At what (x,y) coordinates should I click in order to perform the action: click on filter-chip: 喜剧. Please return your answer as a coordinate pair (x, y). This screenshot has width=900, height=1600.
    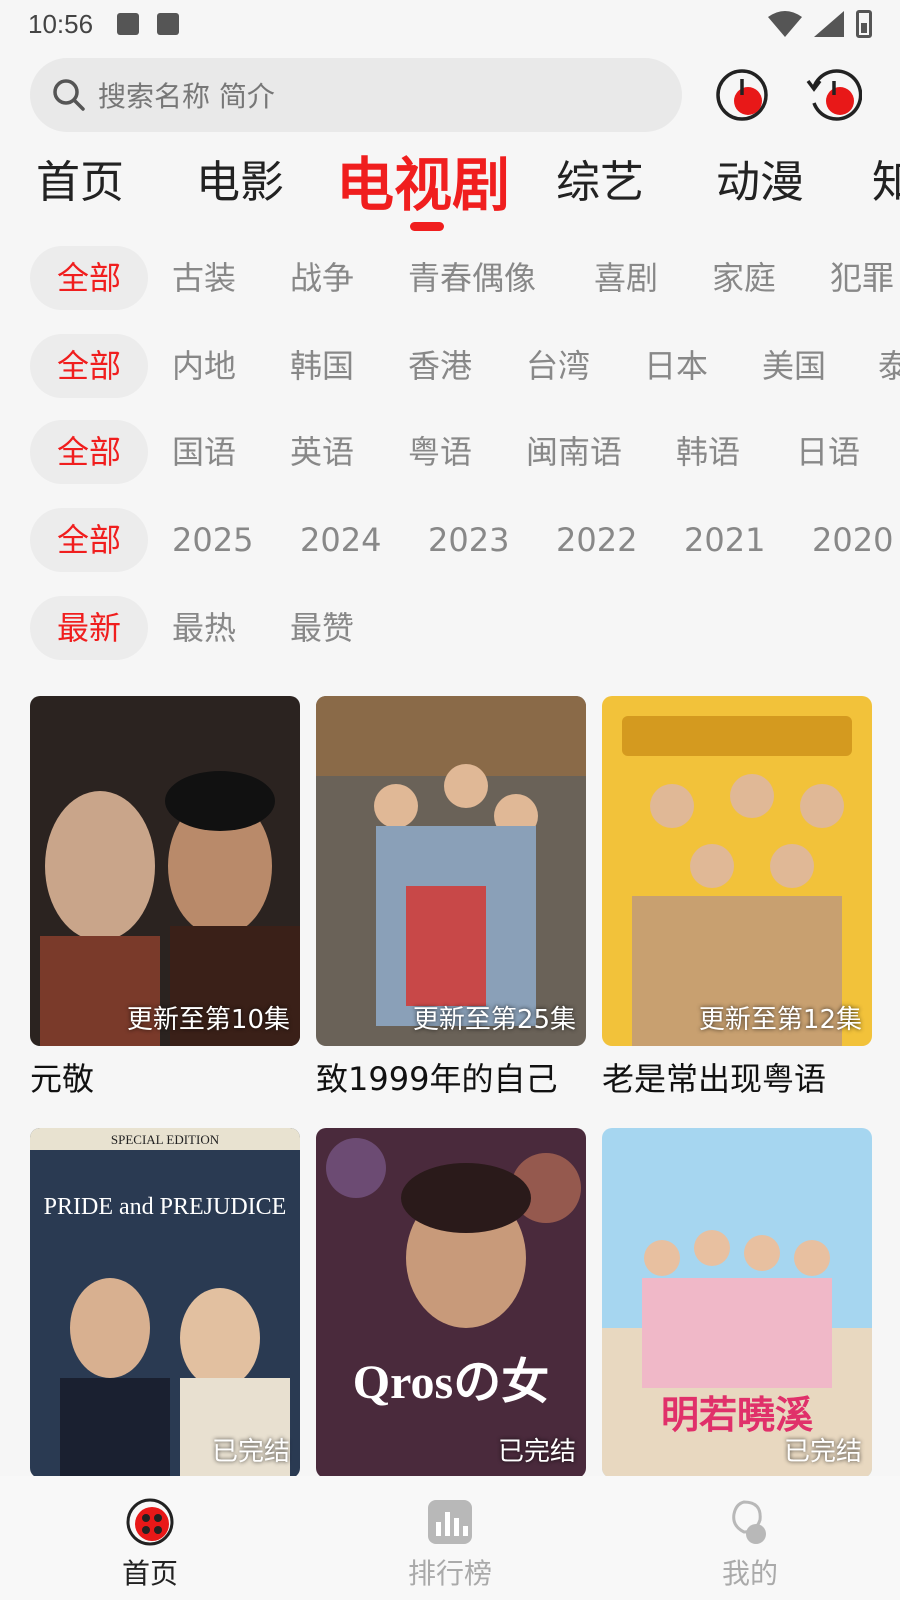
    Looking at the image, I should click on (626, 278).